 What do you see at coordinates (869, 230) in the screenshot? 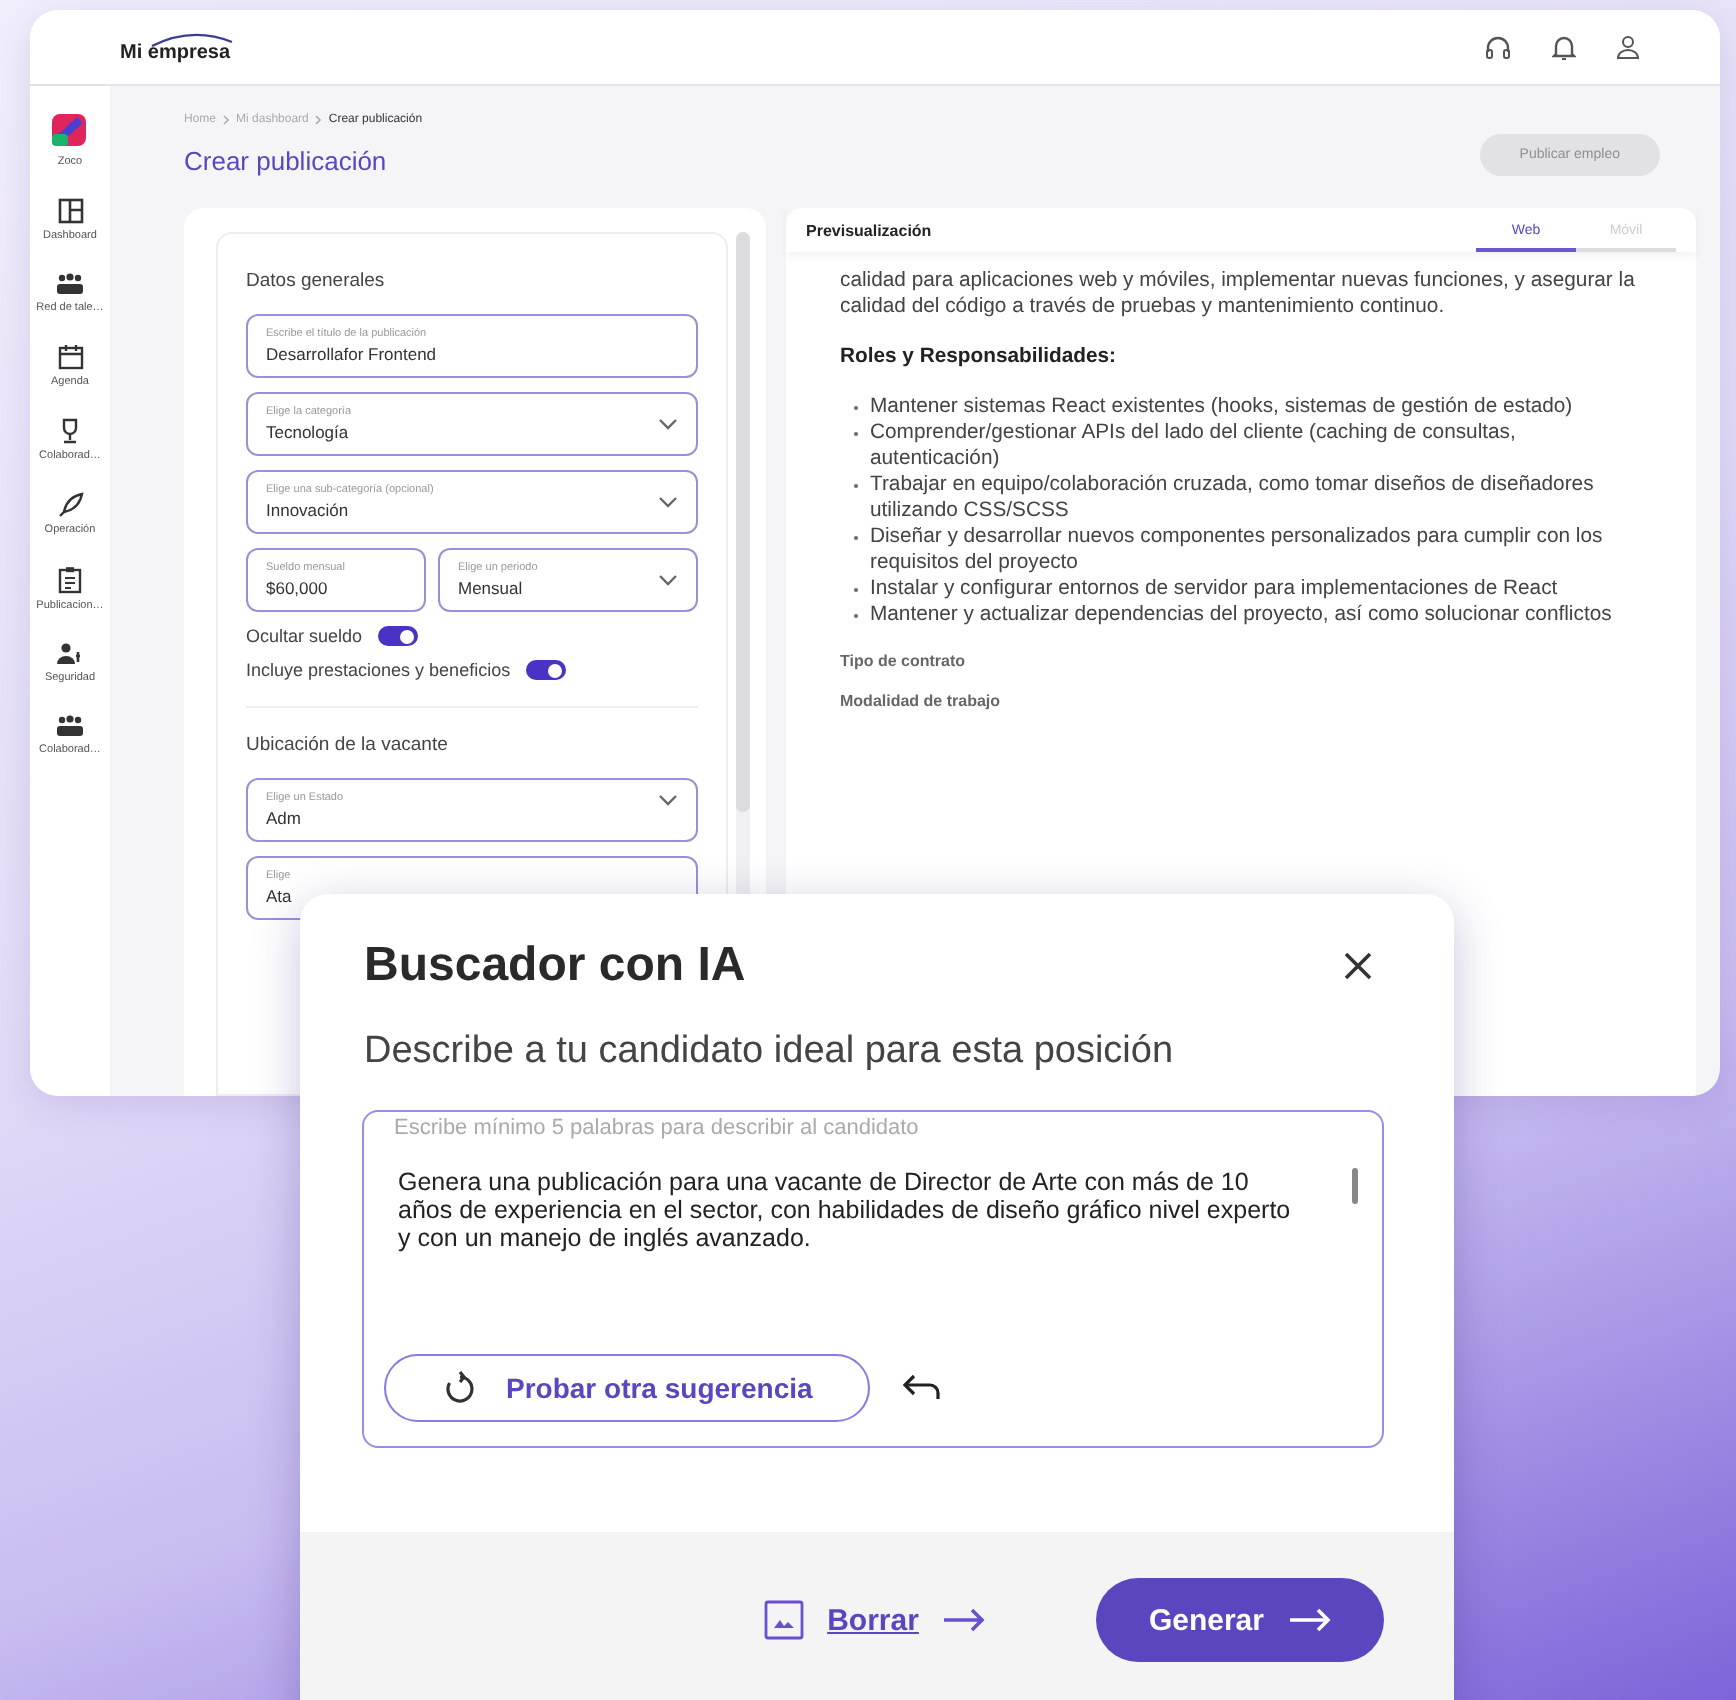
I see `preview-title: Previsualización` at bounding box center [869, 230].